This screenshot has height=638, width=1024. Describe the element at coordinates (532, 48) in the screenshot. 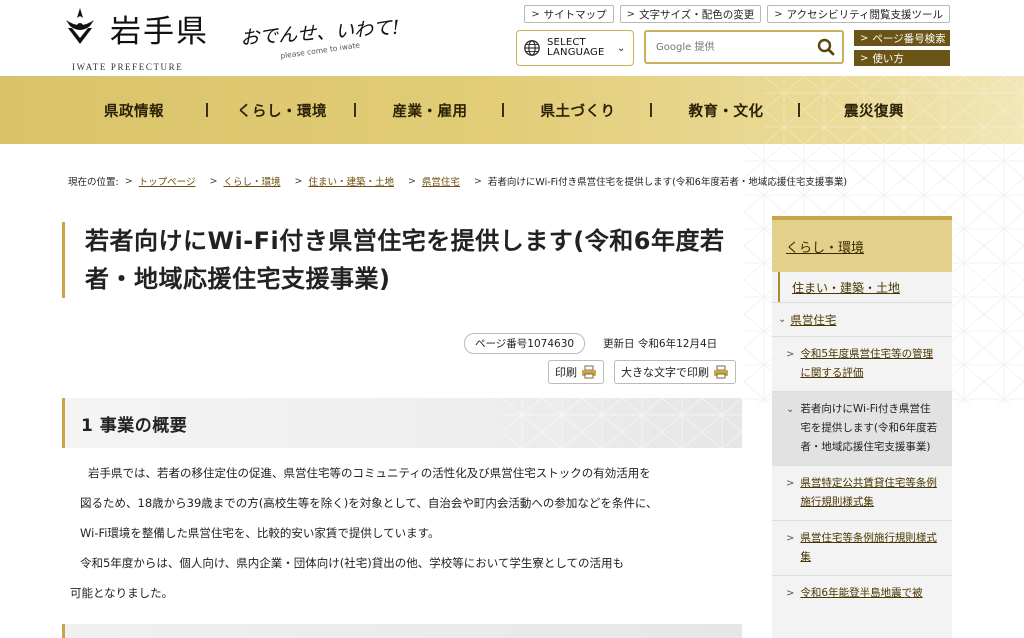

I see `globe-icon` at that location.